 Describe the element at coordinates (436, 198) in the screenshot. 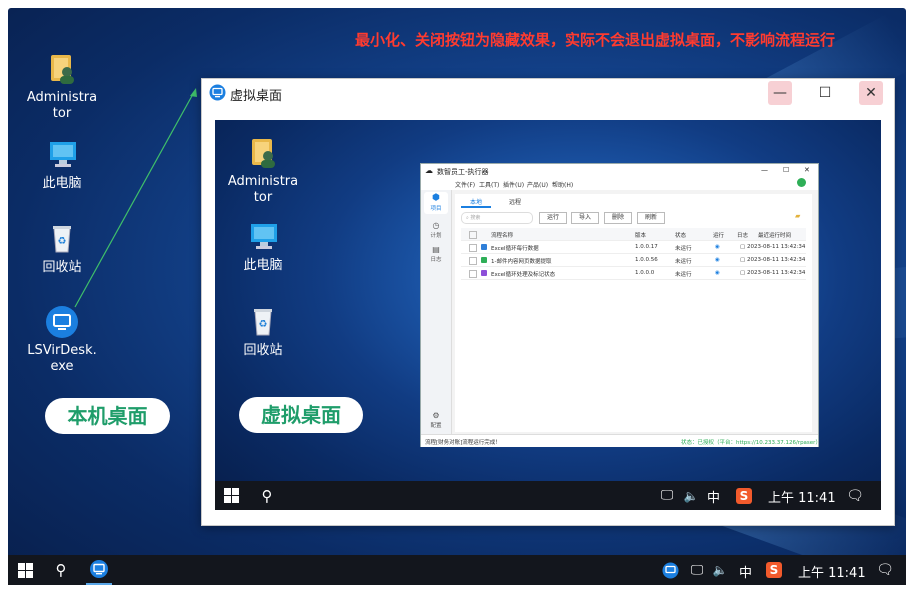

I see `project-icon: ⬢` at that location.